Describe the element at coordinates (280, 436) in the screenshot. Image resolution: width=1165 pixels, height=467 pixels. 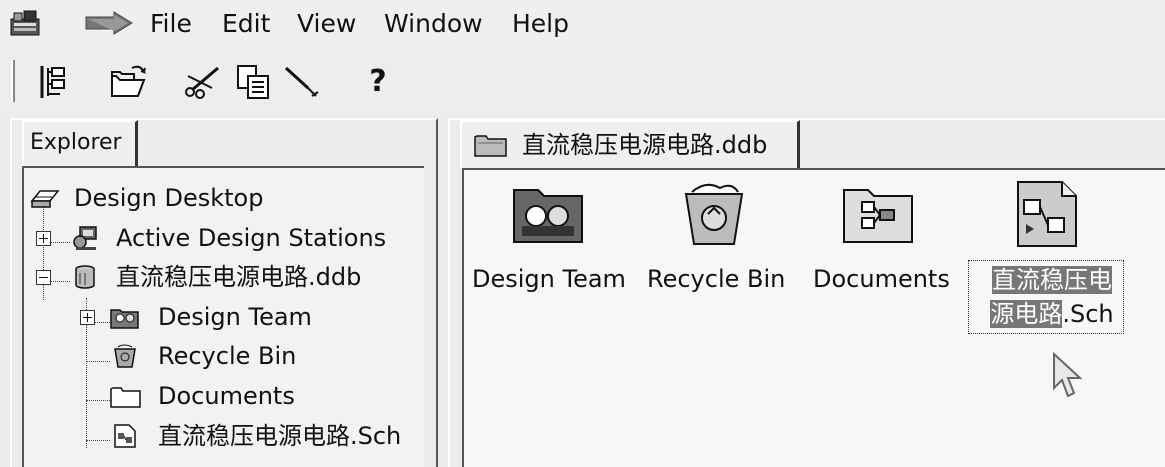
I see `tree-label: 直流稳压电源电路.Sch` at that location.